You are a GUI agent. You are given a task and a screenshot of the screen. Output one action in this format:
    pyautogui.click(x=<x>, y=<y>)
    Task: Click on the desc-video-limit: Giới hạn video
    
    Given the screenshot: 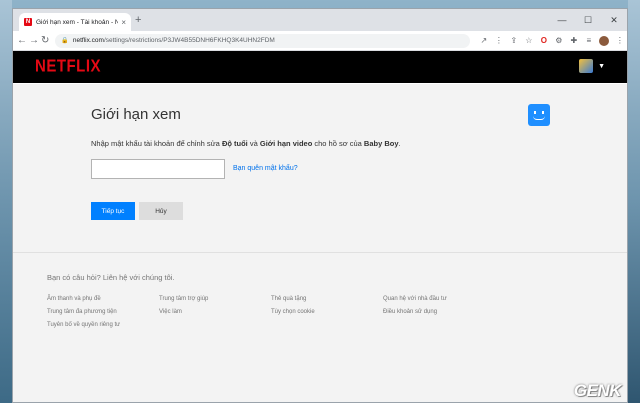 What is the action you would take?
    pyautogui.click(x=286, y=143)
    